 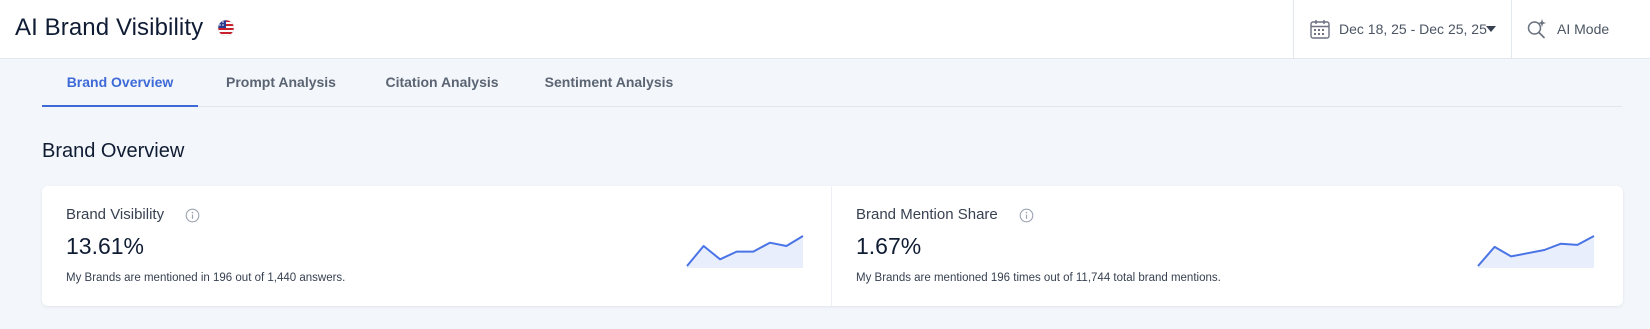 What do you see at coordinates (1413, 29) in the screenshot?
I see `date-range-label: Dec 18, 25 - Dec 25, 25` at bounding box center [1413, 29].